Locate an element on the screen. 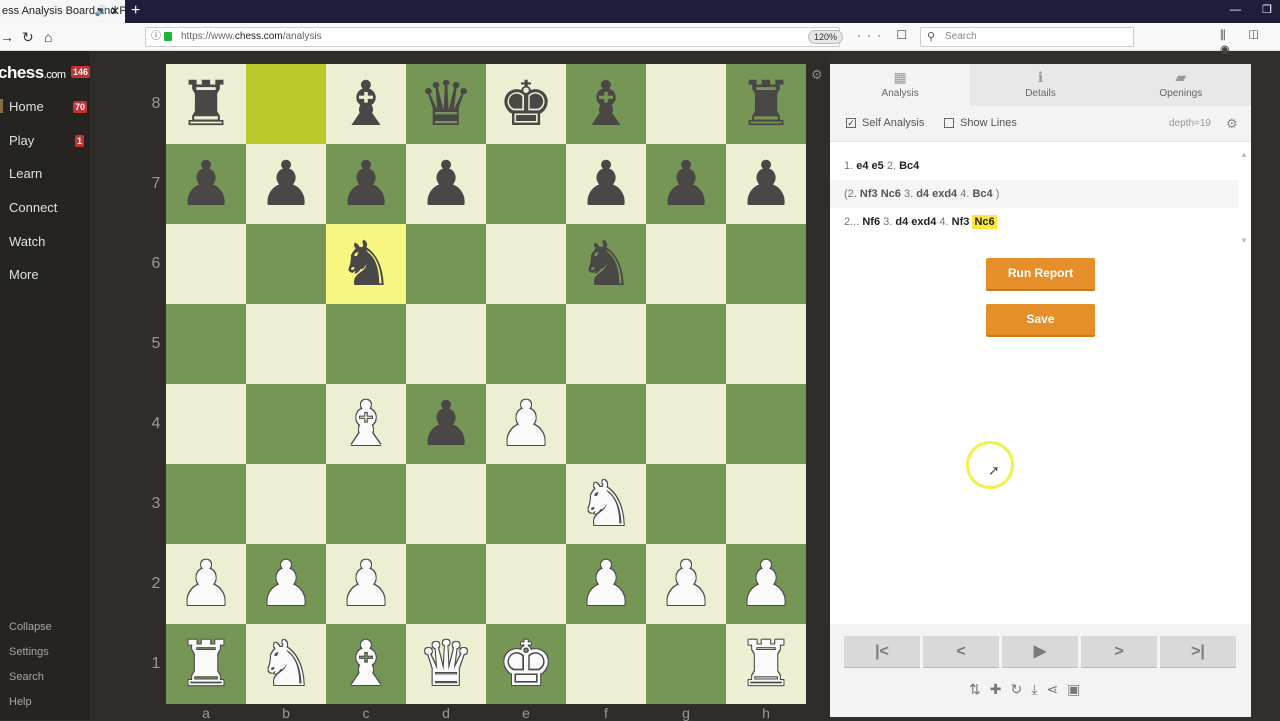  square-e4: ♟ is located at coordinates (526, 424).